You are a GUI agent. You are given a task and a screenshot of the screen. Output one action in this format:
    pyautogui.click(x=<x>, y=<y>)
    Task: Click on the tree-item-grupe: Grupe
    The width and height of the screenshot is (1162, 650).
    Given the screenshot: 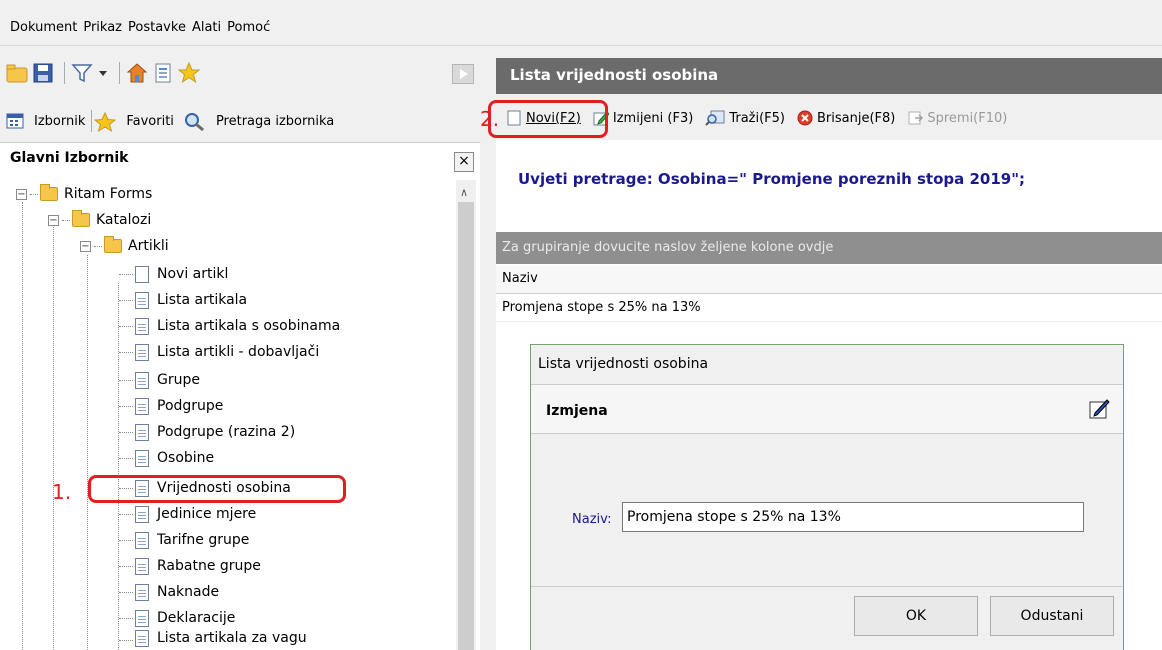 What is the action you would take?
    pyautogui.click(x=159, y=380)
    